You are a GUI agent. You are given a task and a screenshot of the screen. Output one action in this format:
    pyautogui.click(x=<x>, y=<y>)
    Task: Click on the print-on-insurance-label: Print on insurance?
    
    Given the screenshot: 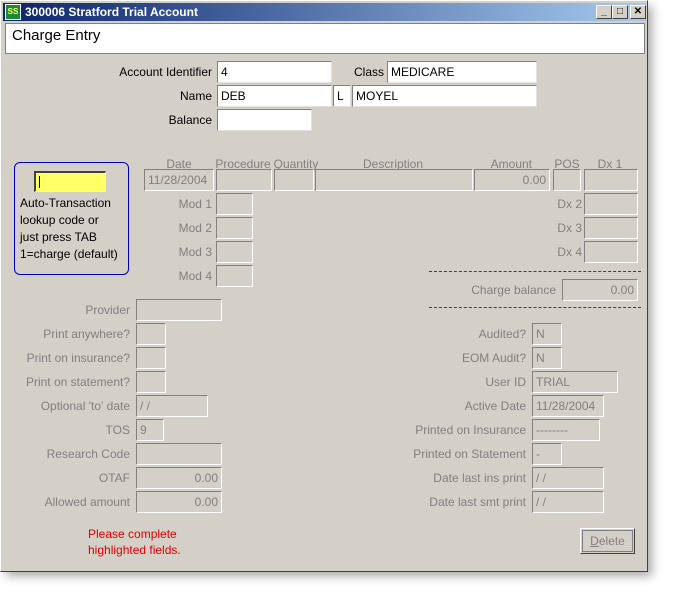 What is the action you would take?
    pyautogui.click(x=78, y=358)
    